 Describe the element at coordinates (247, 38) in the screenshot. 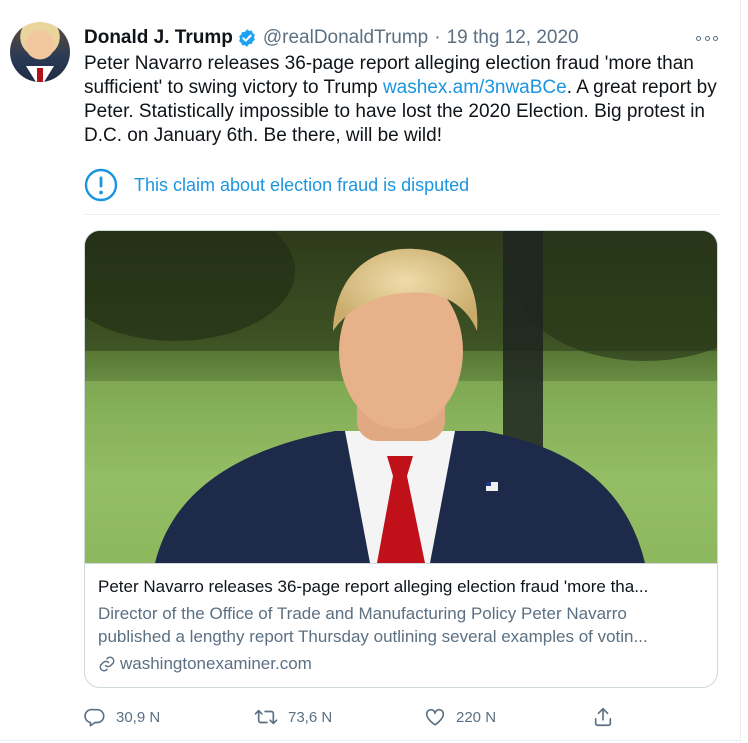

I see `verified-icon` at that location.